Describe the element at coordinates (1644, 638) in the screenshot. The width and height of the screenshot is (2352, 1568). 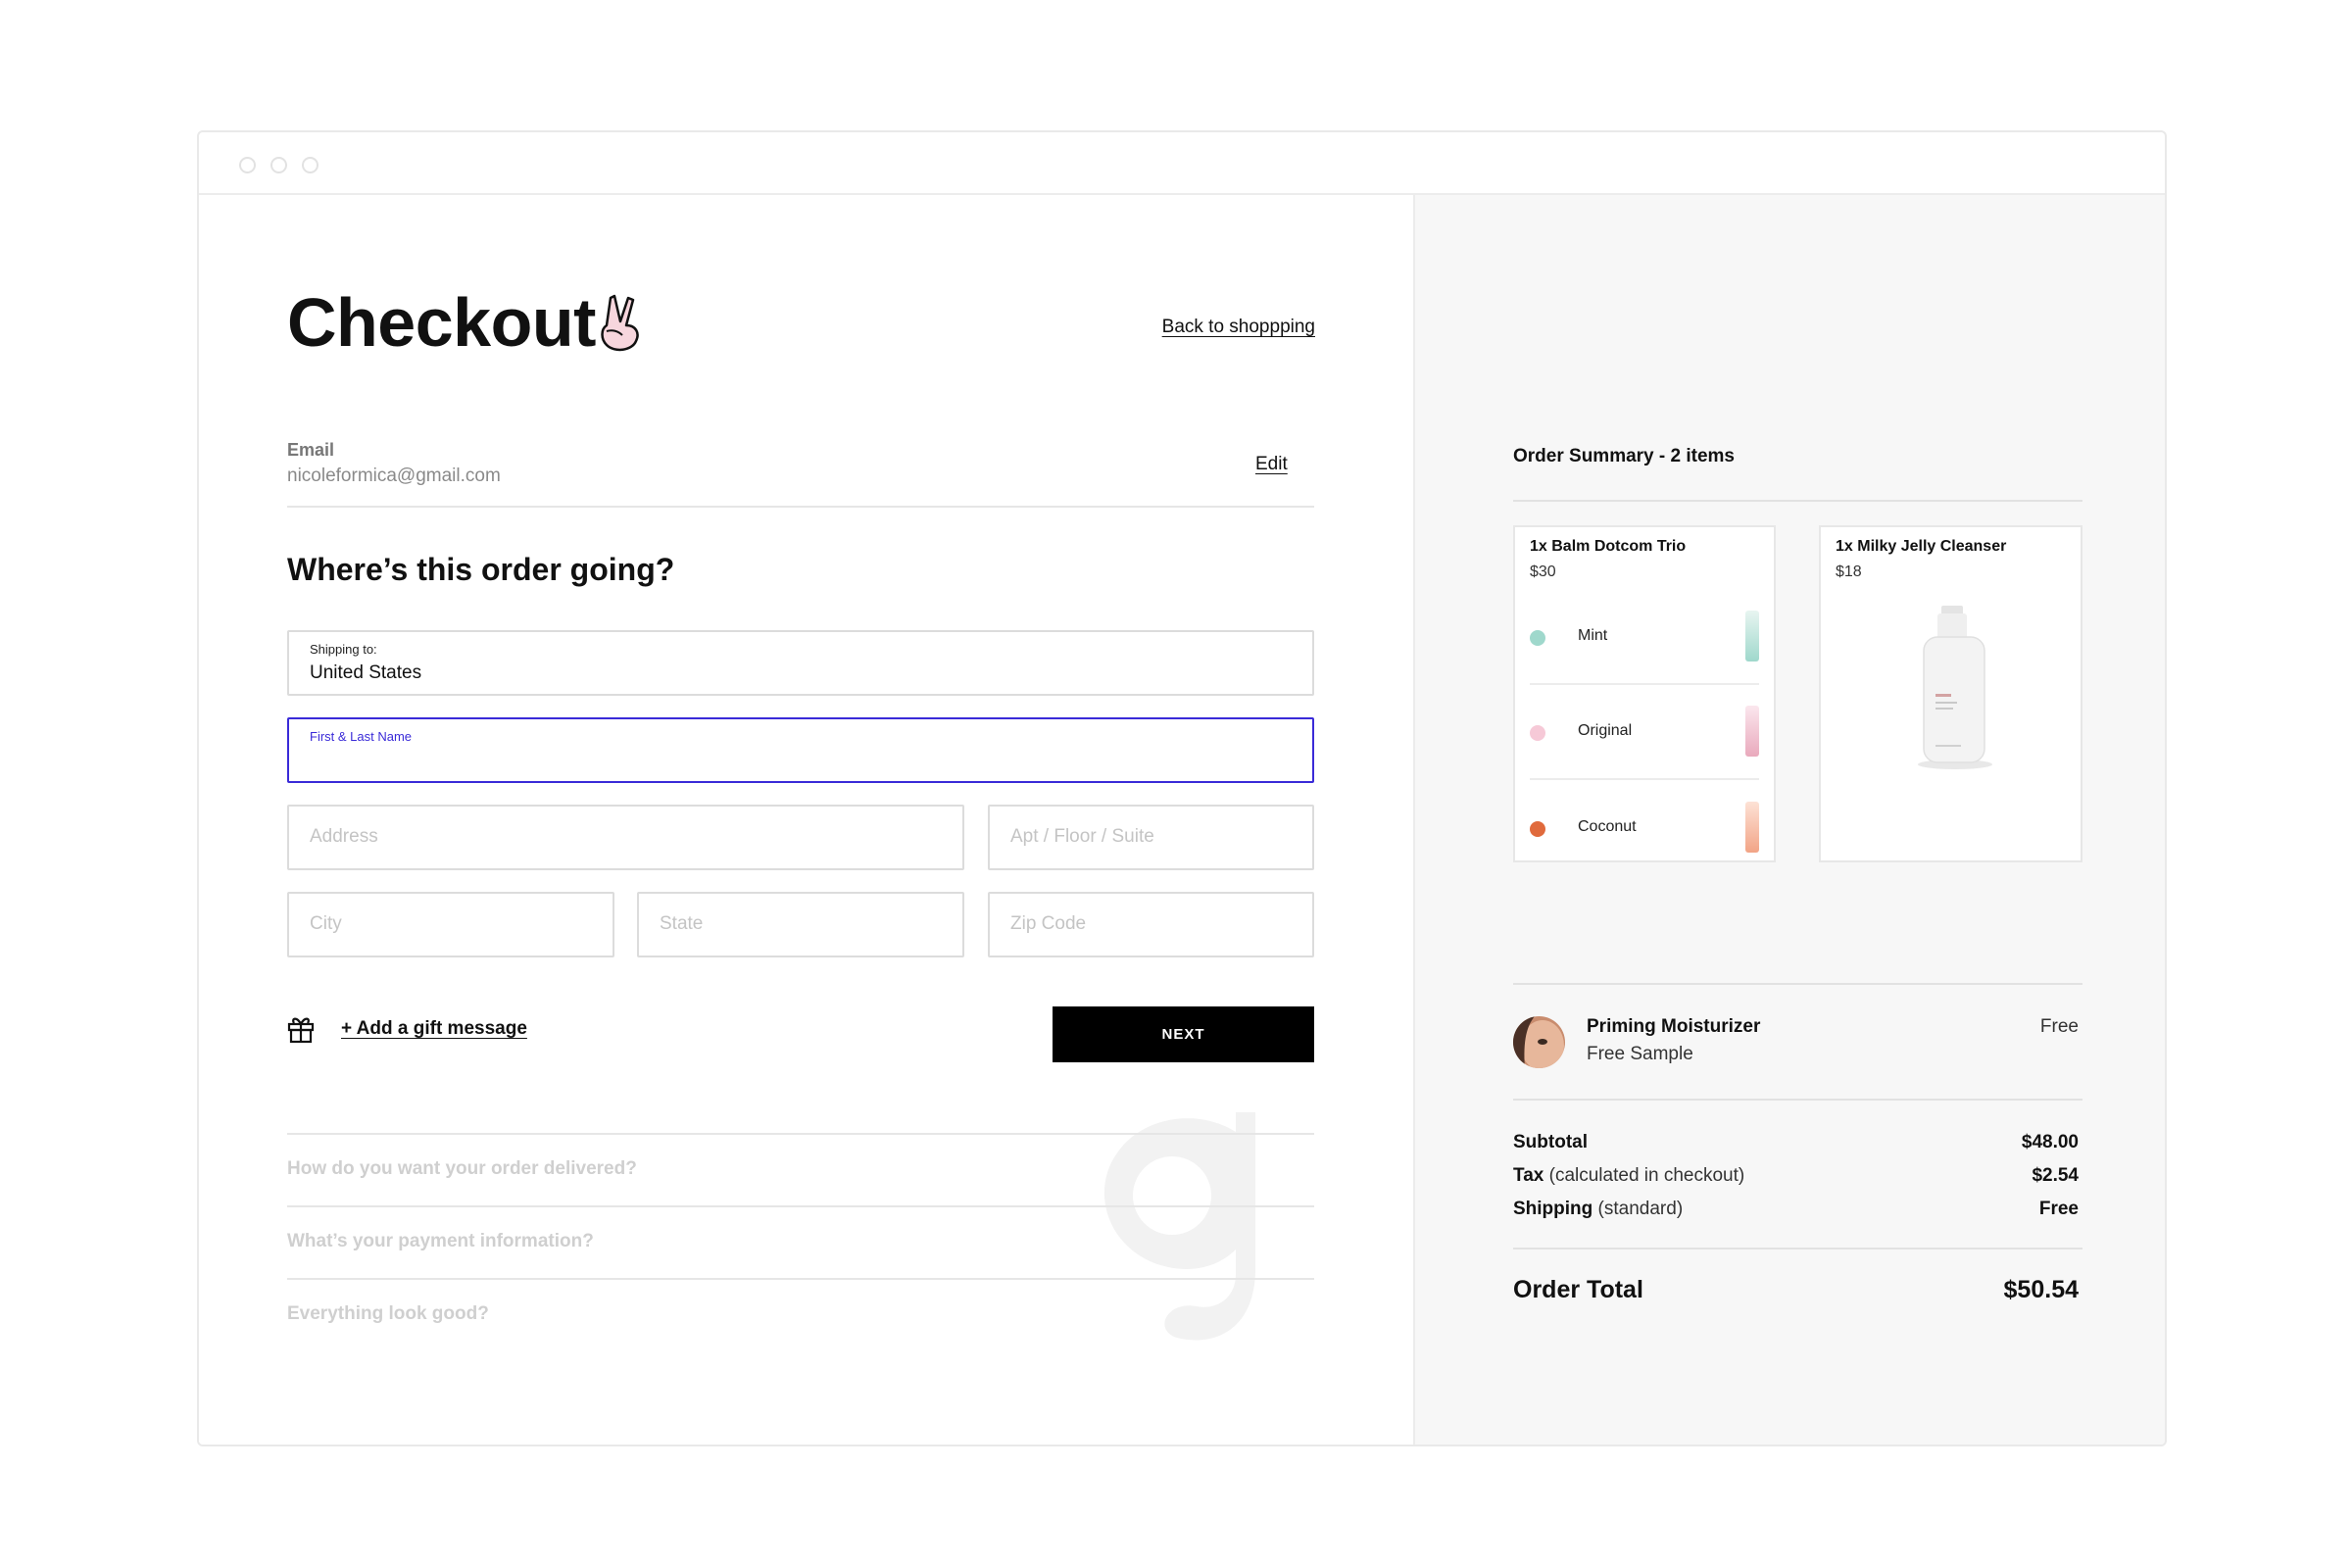
I see `variant-row: Mint` at that location.